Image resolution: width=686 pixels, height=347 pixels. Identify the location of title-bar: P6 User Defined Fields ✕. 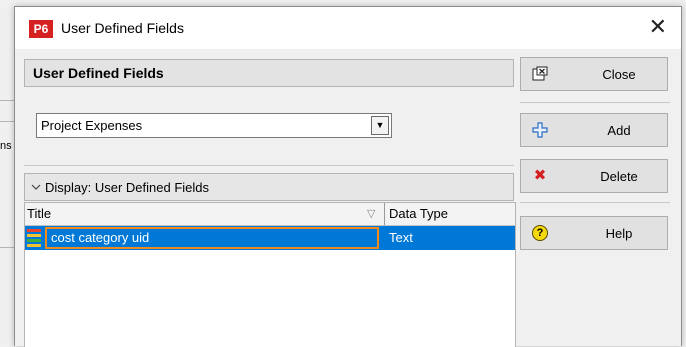
(348, 28).